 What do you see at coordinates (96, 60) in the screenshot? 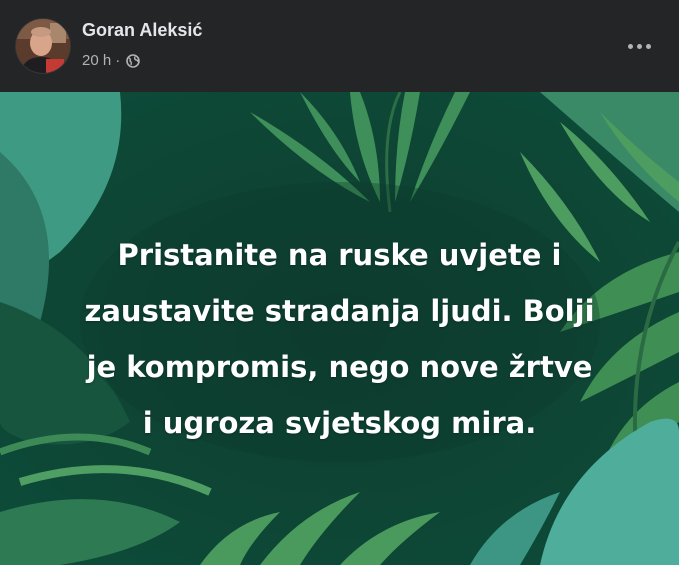
I see `post-timestamp: 20 h` at bounding box center [96, 60].